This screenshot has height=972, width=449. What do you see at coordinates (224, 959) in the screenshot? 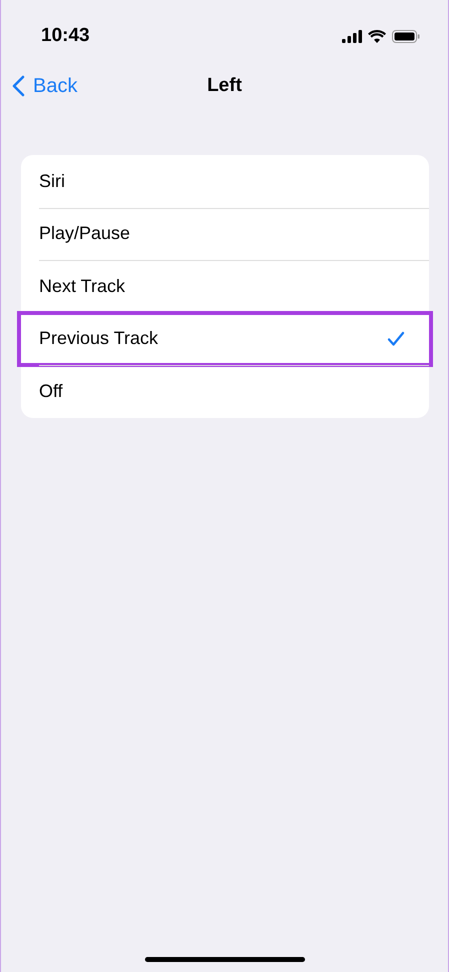
I see `home-indicator` at bounding box center [224, 959].